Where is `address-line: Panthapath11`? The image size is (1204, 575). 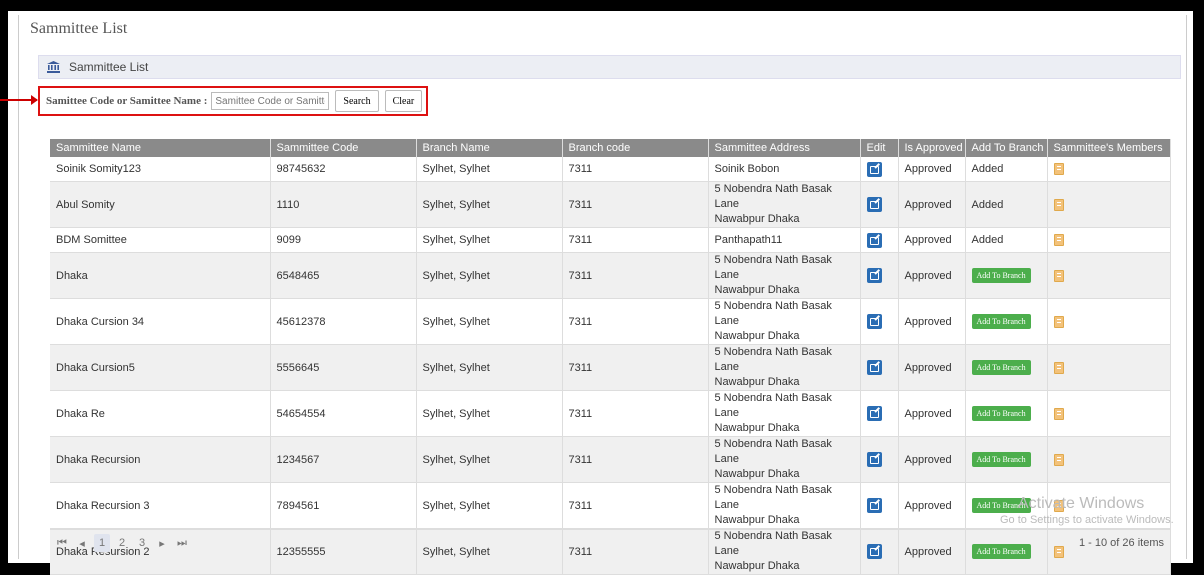 address-line: Panthapath11 is located at coordinates (748, 239).